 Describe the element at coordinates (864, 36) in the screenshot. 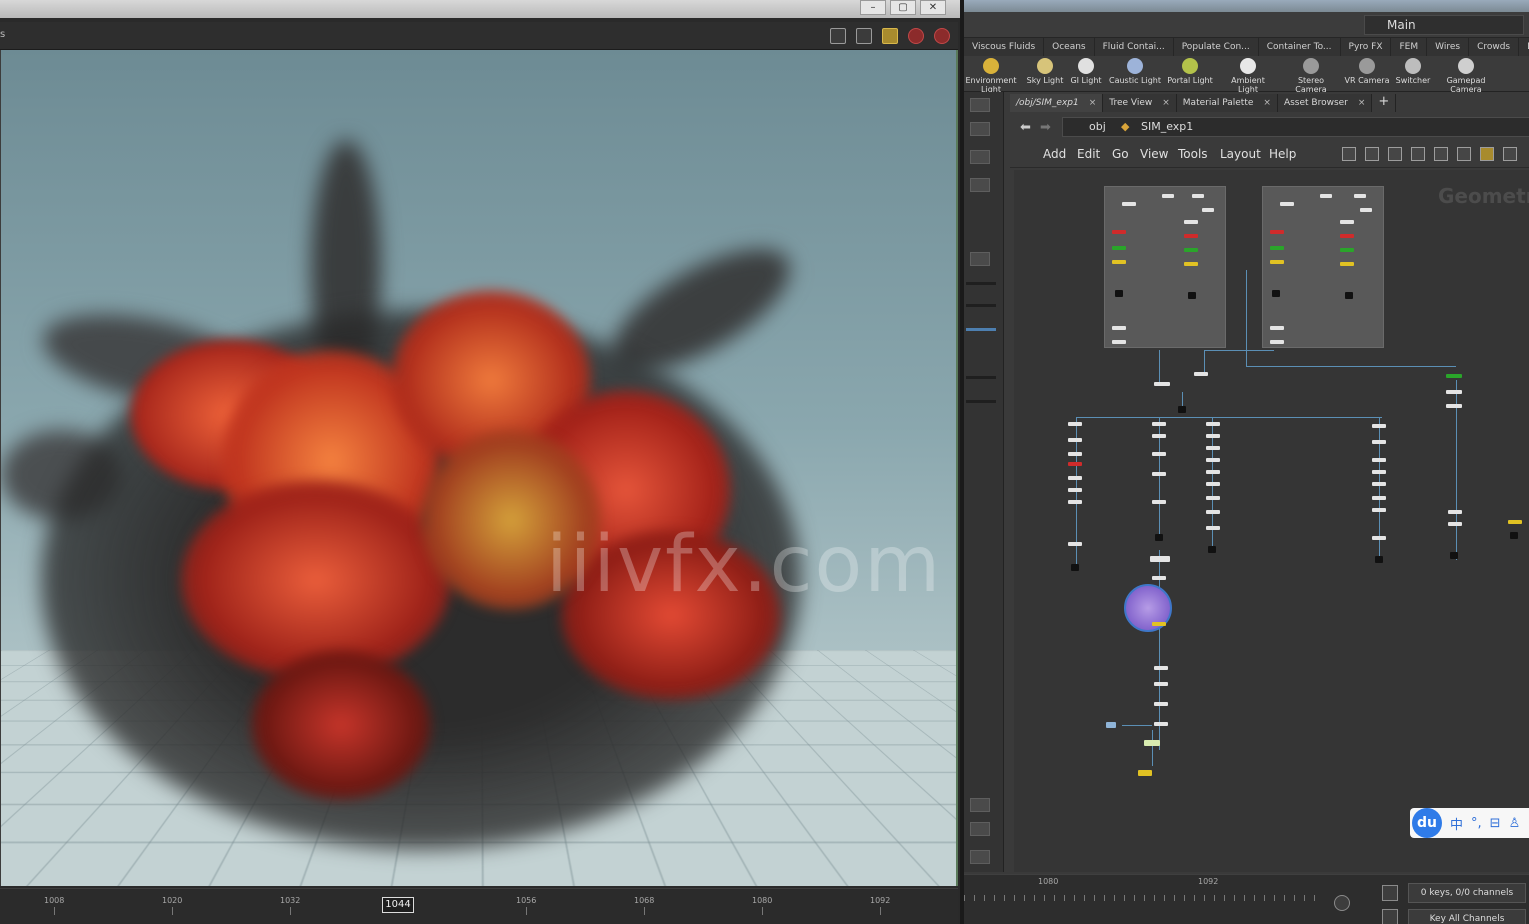

I see `snapshot-icon` at that location.